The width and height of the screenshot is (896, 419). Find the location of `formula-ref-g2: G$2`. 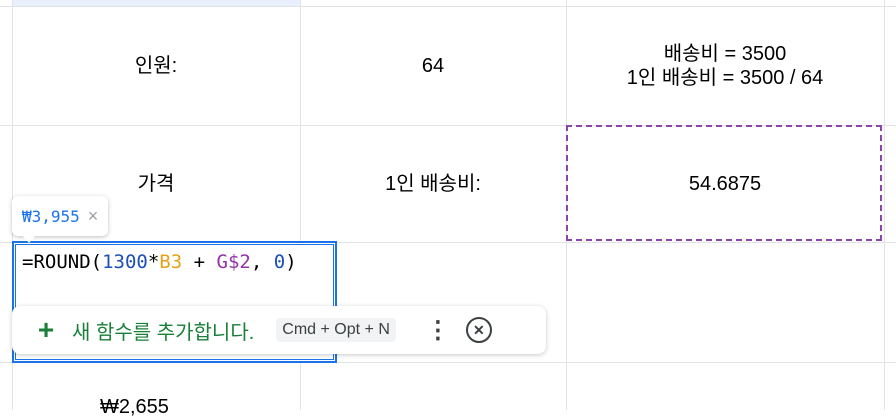

formula-ref-g2: G$2 is located at coordinates (233, 262).